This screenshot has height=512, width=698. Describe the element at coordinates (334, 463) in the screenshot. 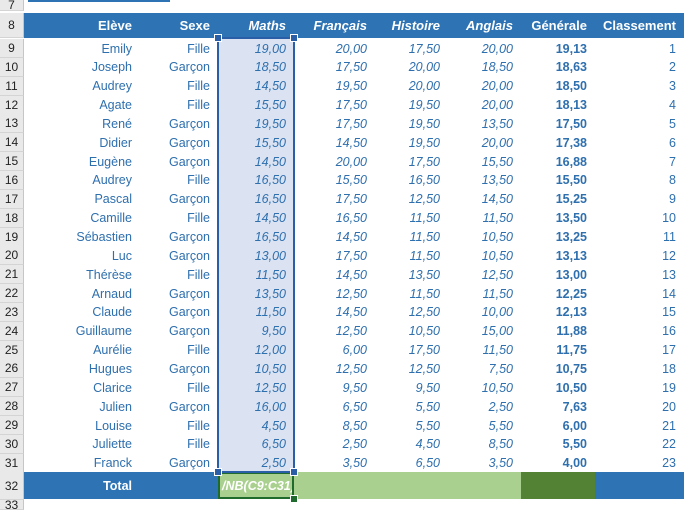

I see `cell-francais: 3,50` at that location.